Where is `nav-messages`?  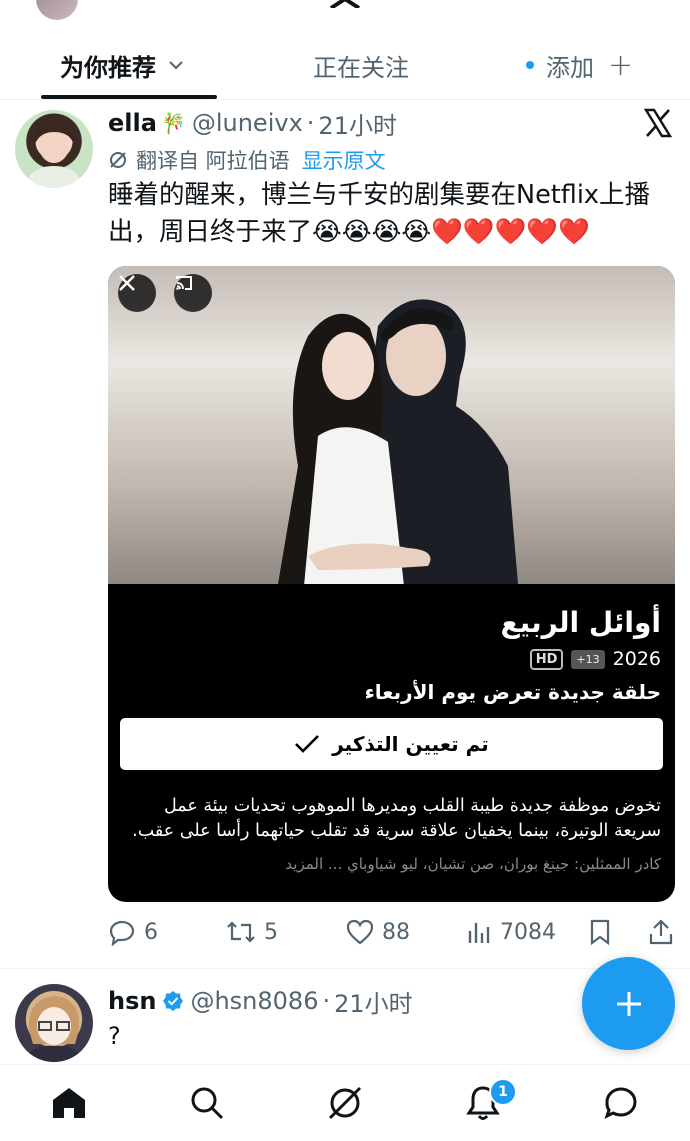
nav-messages is located at coordinates (621, 1103).